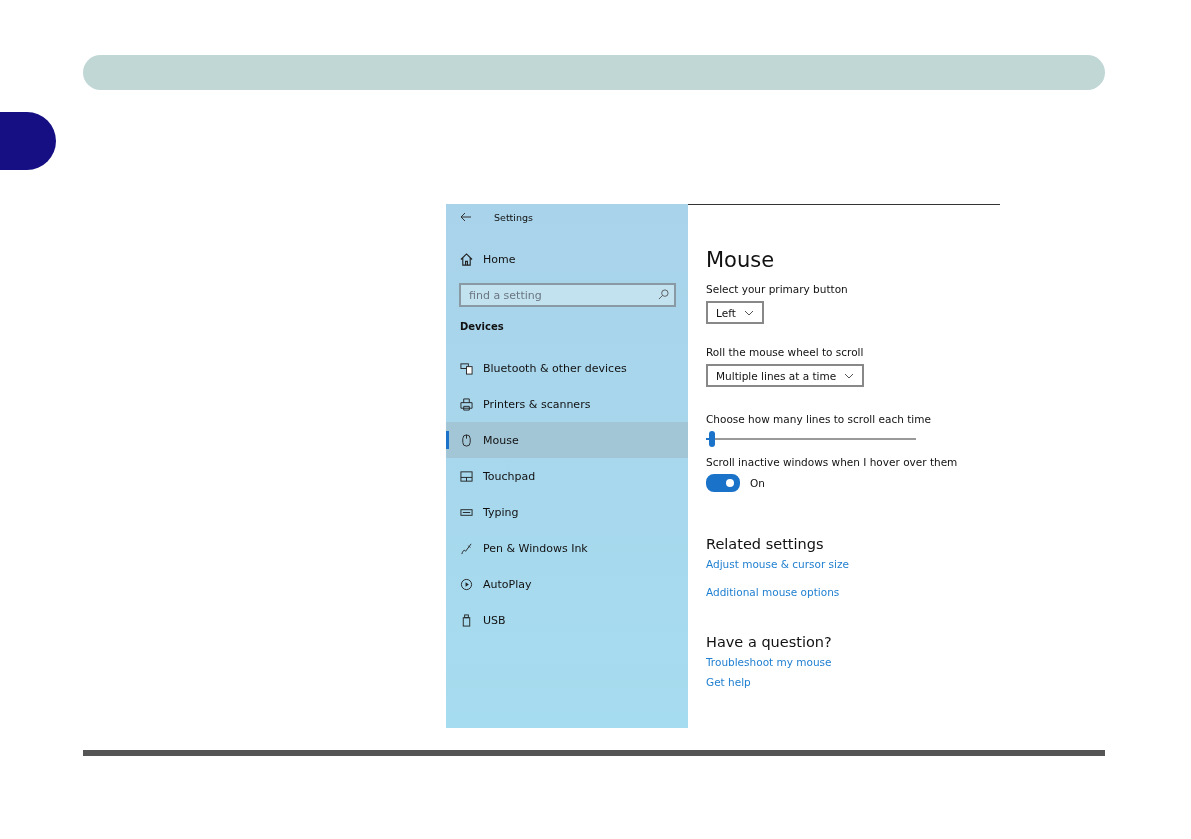  Describe the element at coordinates (765, 544) in the screenshot. I see `section-heading: Related settings` at that location.